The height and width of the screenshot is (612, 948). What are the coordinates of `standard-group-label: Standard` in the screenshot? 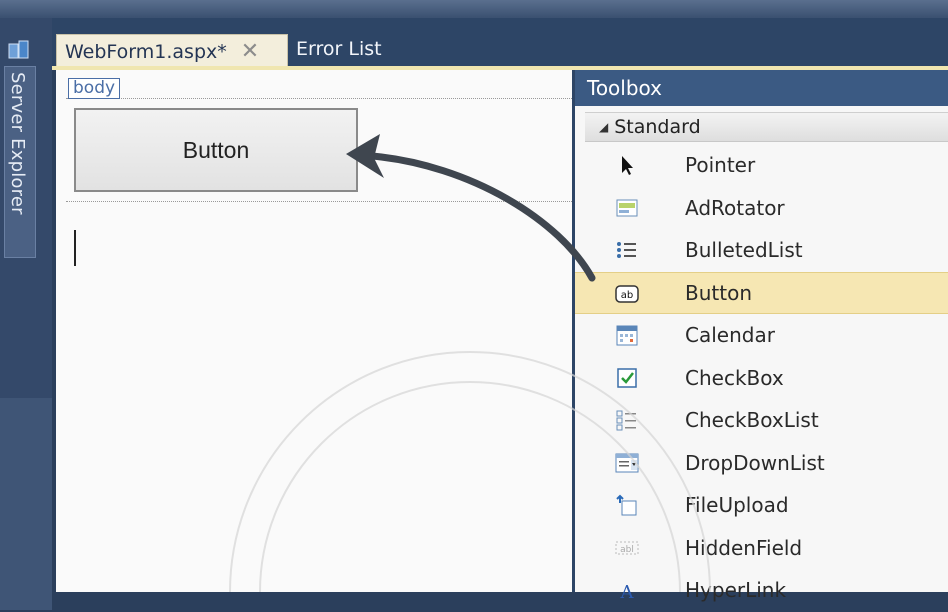 It's located at (657, 127).